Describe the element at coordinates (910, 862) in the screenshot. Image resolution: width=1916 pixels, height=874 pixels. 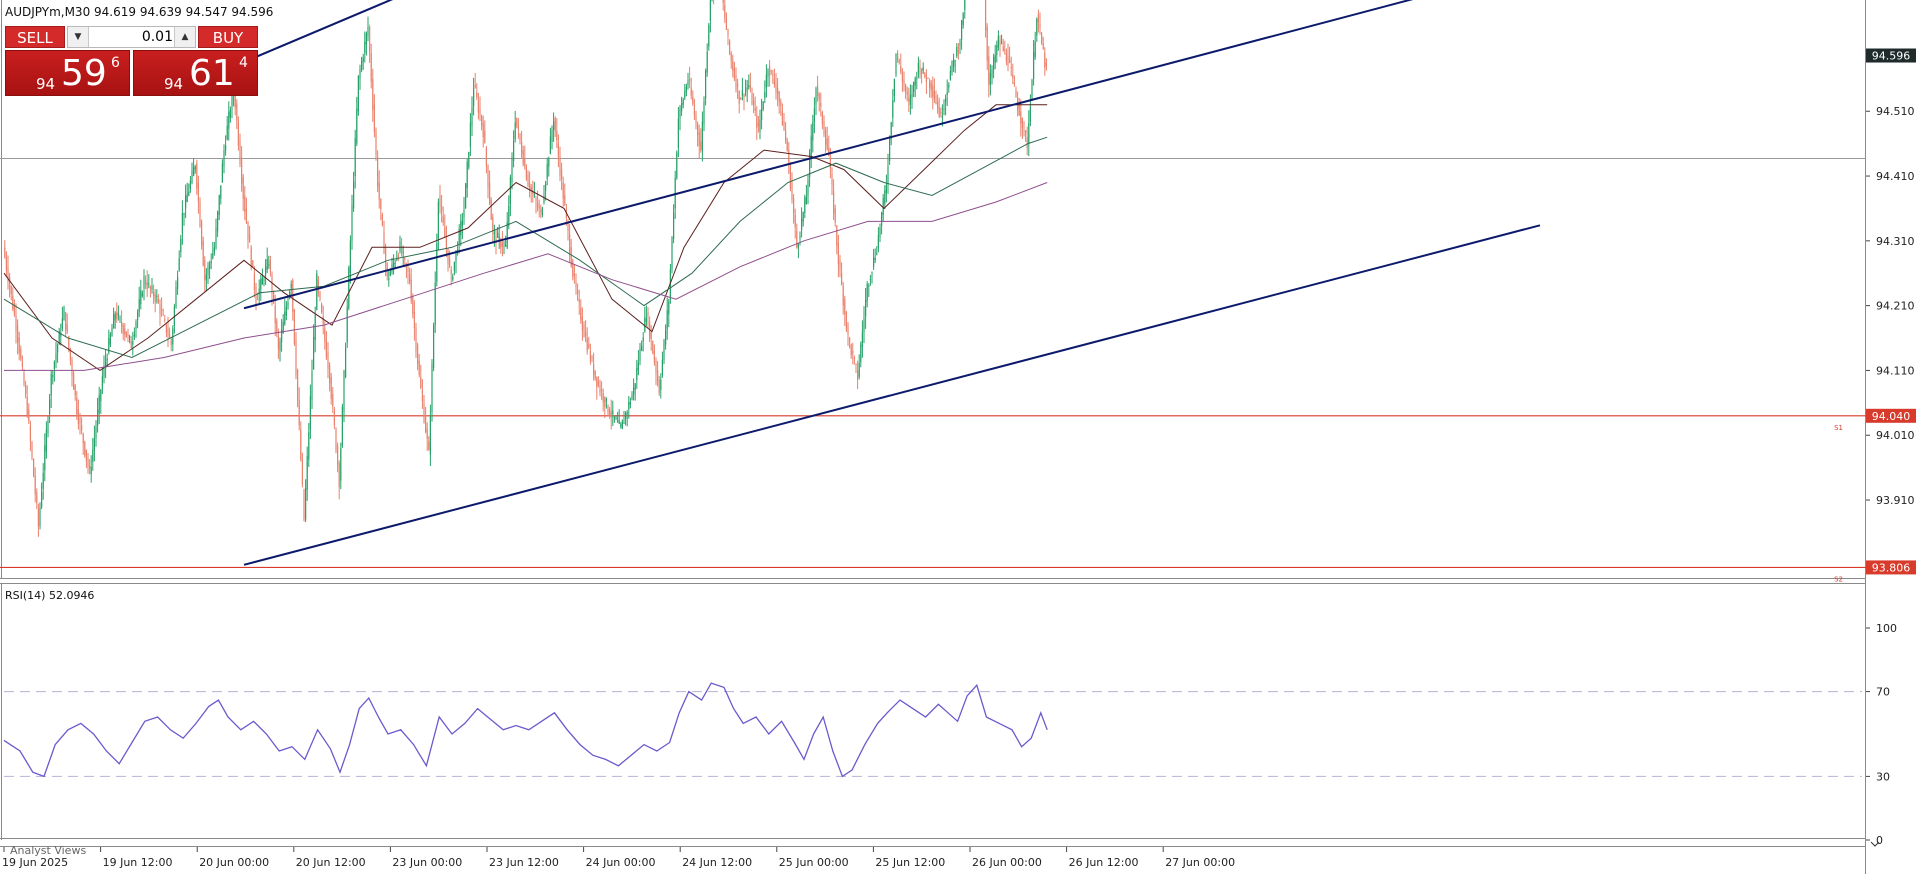
I see `time-tick-label: 25 Jun 12:00` at that location.